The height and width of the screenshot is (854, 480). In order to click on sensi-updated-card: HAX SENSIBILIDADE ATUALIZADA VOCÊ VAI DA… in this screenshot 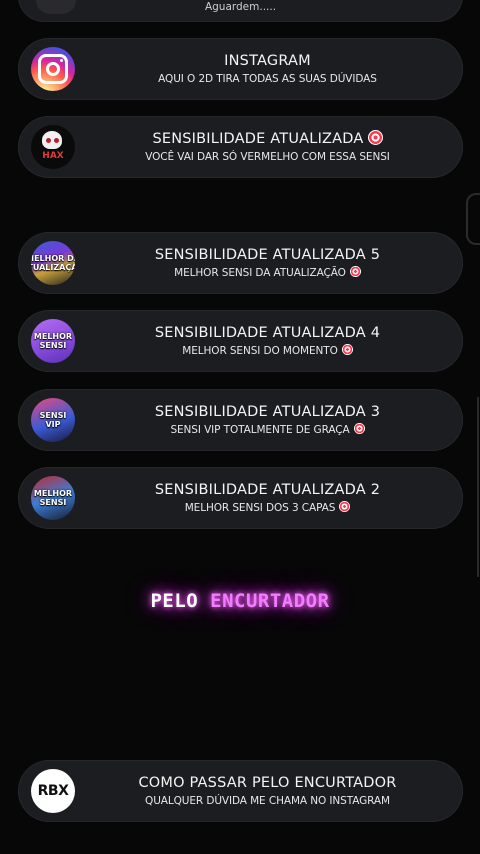, I will do `click(240, 147)`.